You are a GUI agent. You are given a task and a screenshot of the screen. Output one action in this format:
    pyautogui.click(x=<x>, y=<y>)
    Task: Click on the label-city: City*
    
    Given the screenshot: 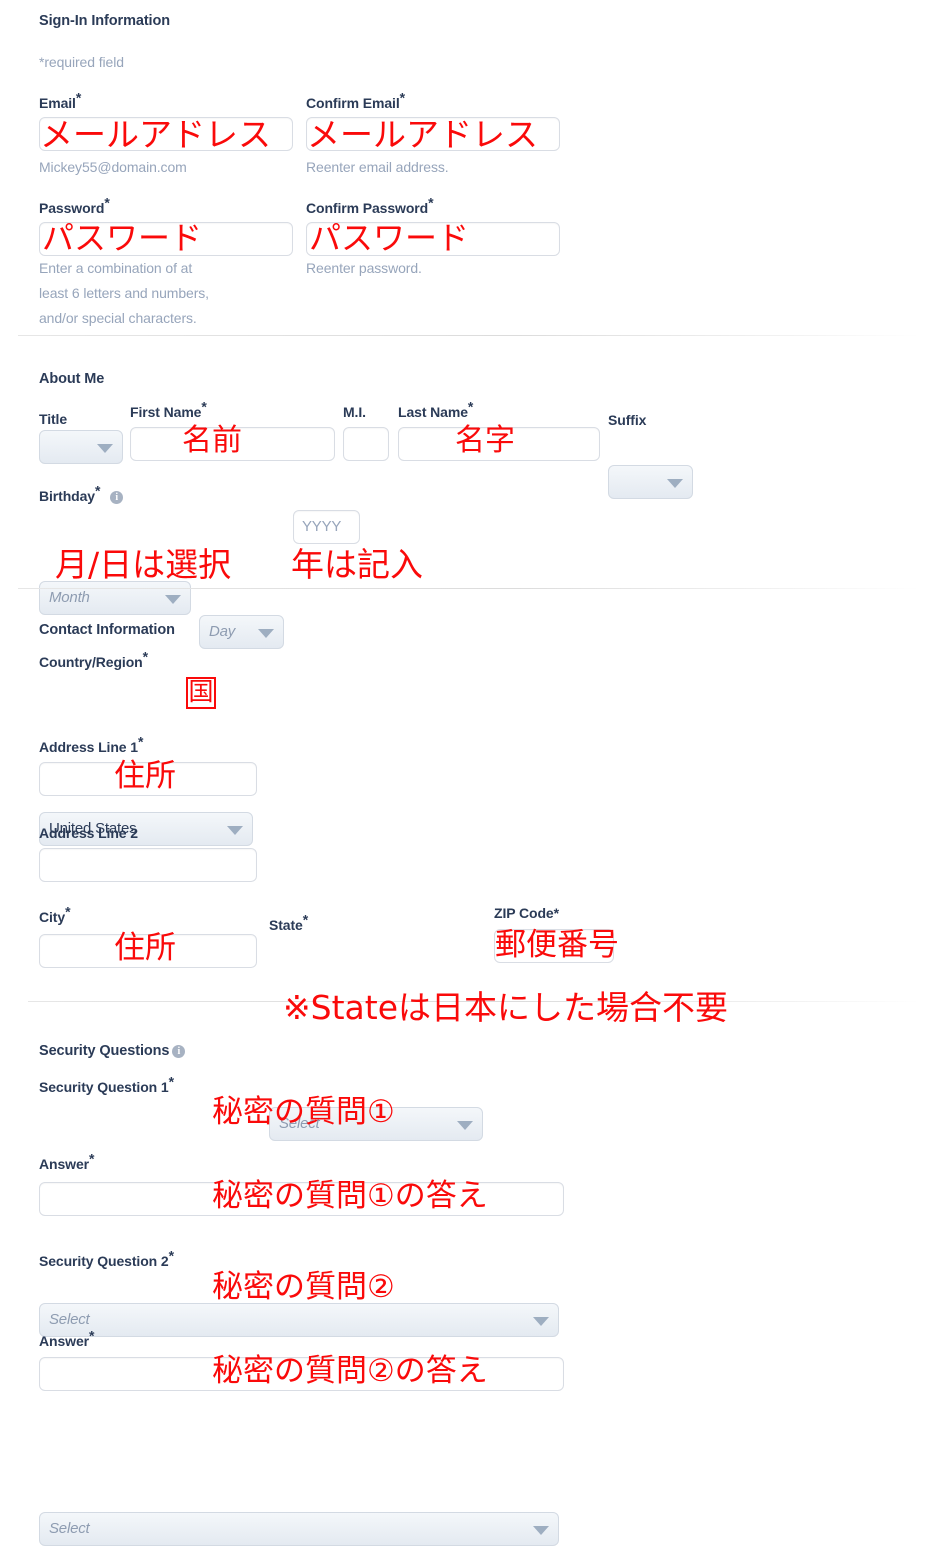 What is the action you would take?
    pyautogui.click(x=55, y=914)
    